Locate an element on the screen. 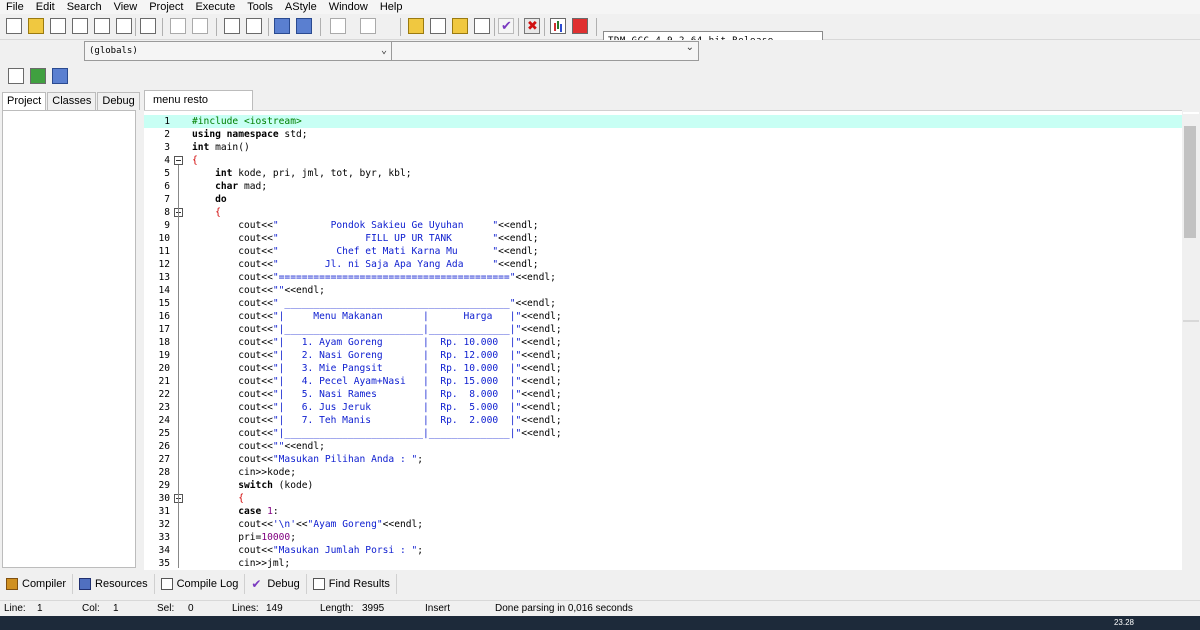  bookmark-icon is located at coordinates (368, 26).